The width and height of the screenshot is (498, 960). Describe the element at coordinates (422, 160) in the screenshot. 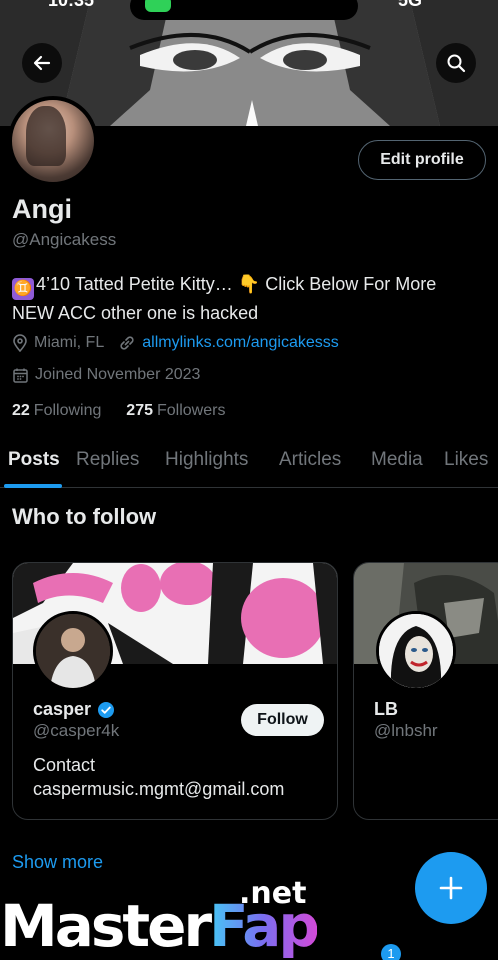

I see `edit-profile-button: Edit profile` at that location.